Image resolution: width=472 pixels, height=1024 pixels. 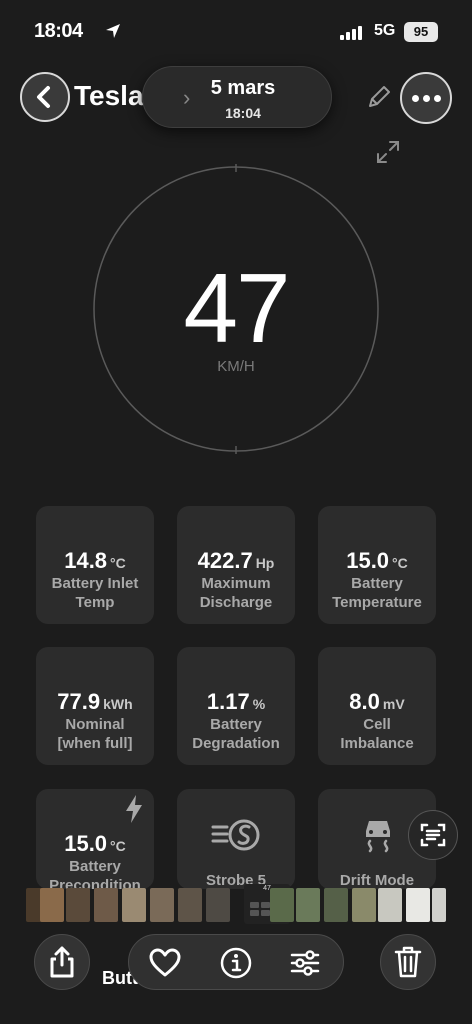 I want to click on card-maximum-discharge: 422.7 Hp Maximum Discharge, so click(x=236, y=565).